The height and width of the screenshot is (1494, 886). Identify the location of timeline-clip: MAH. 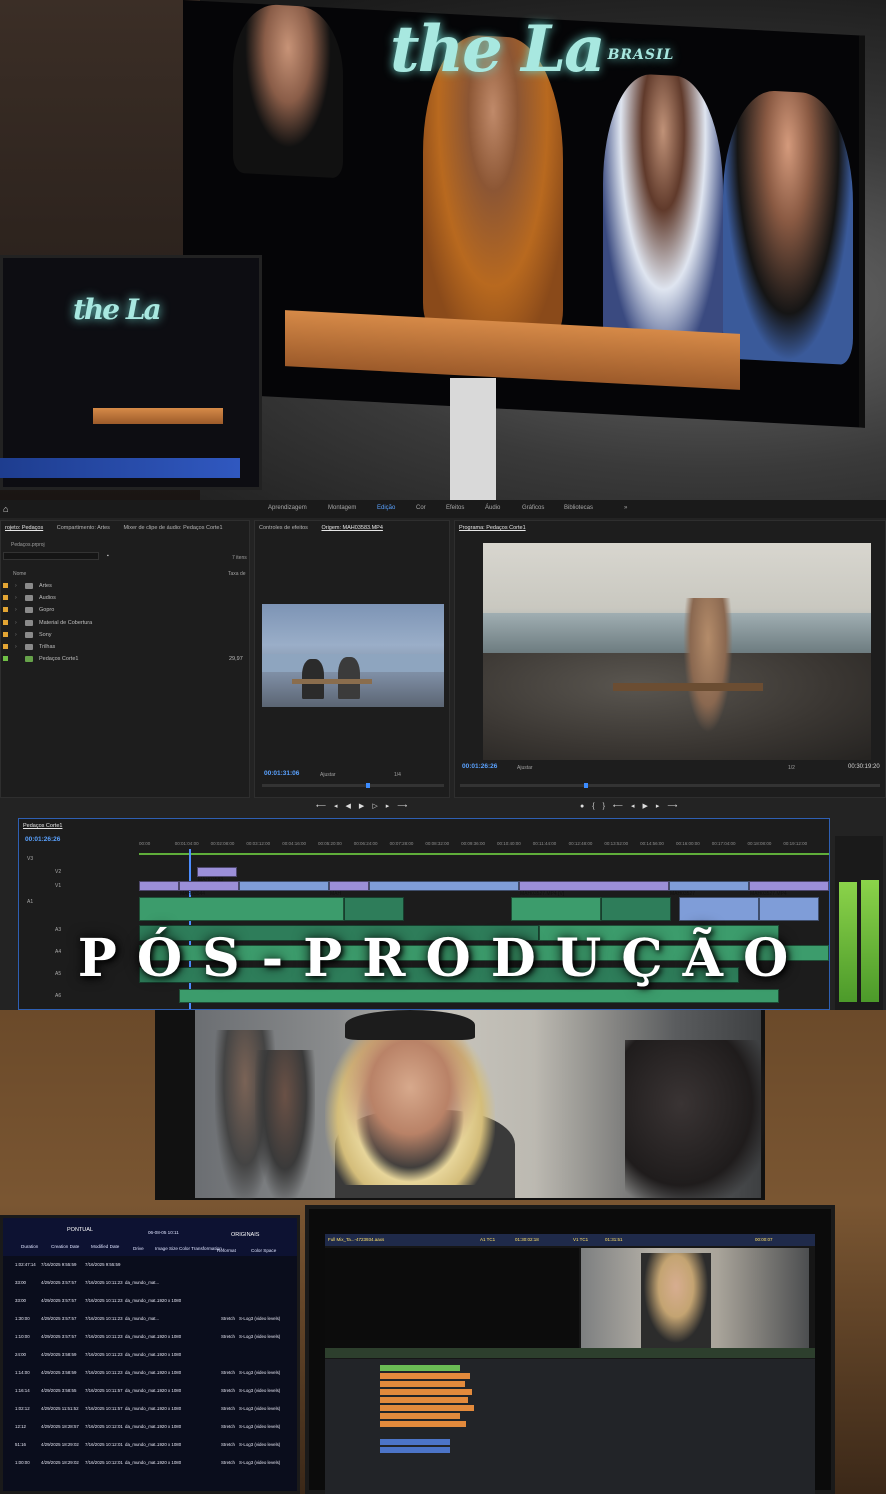
(349, 889).